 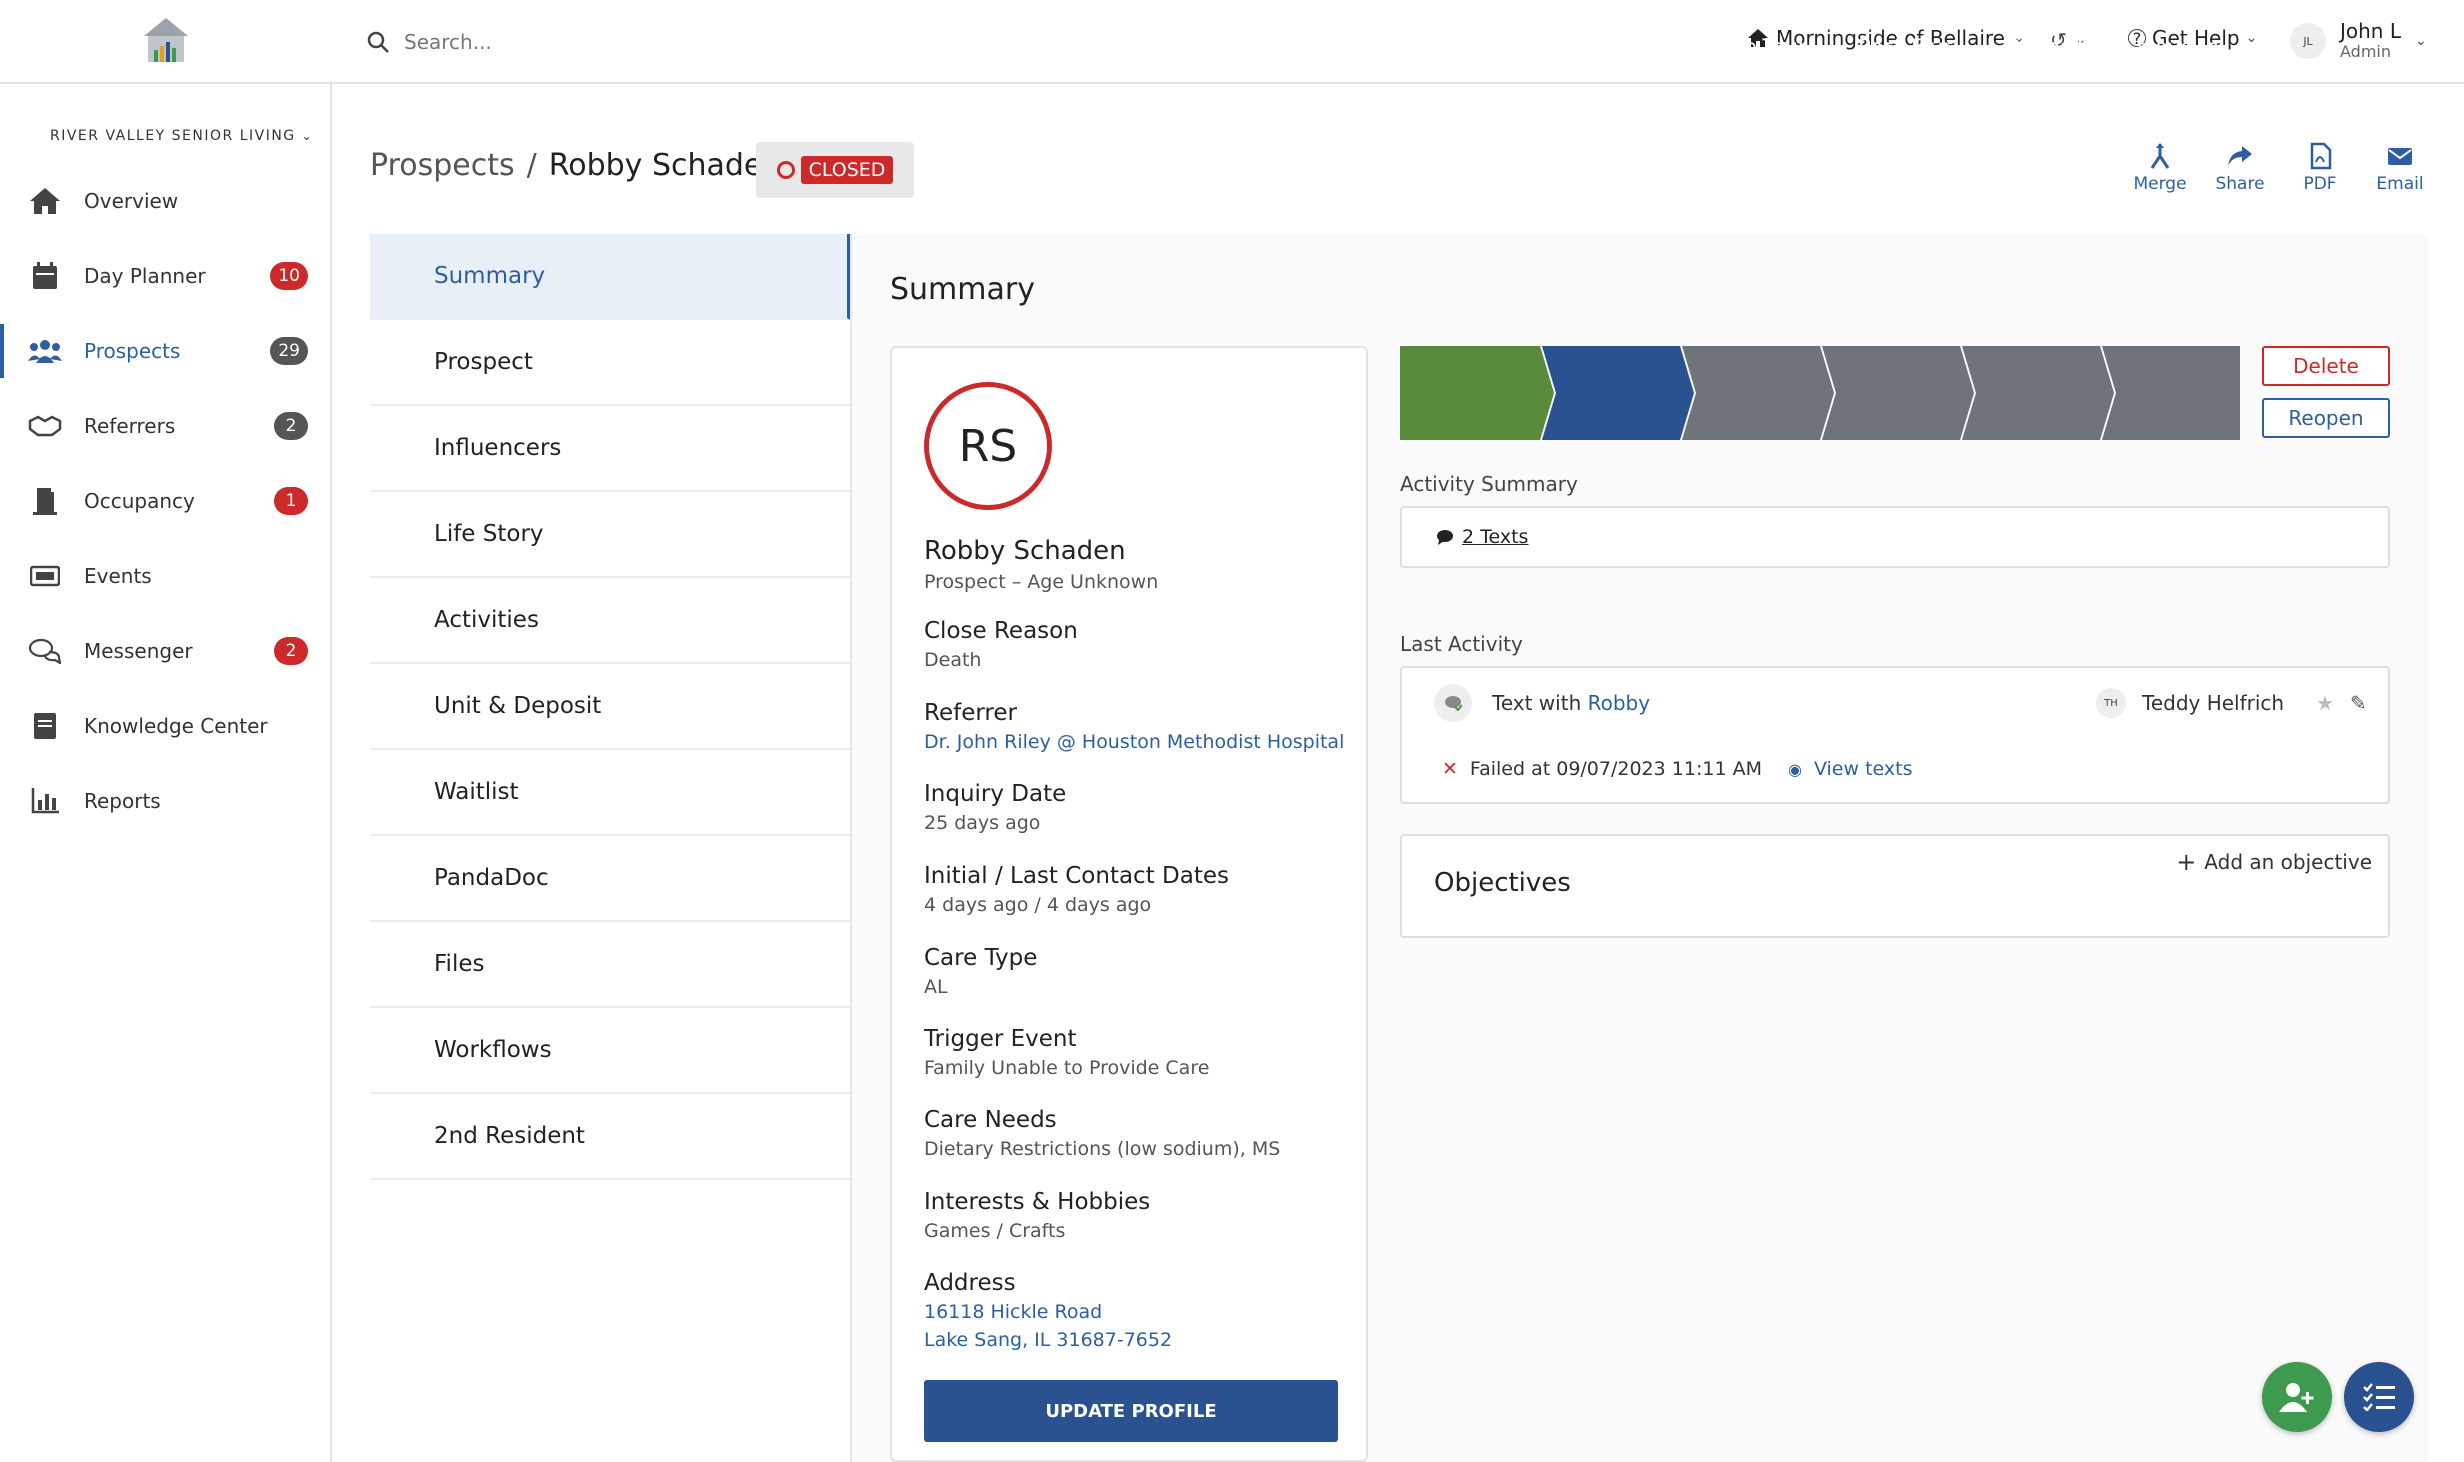 I want to click on sidebar-item-label: Messenger, so click(x=138, y=651).